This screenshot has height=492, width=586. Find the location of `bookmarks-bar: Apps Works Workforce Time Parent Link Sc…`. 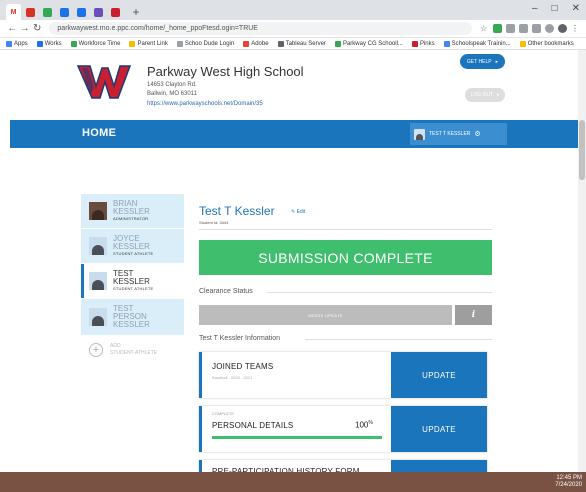

bookmarks-bar: Apps Works Workforce Time Parent Link Sc… is located at coordinates (293, 44).